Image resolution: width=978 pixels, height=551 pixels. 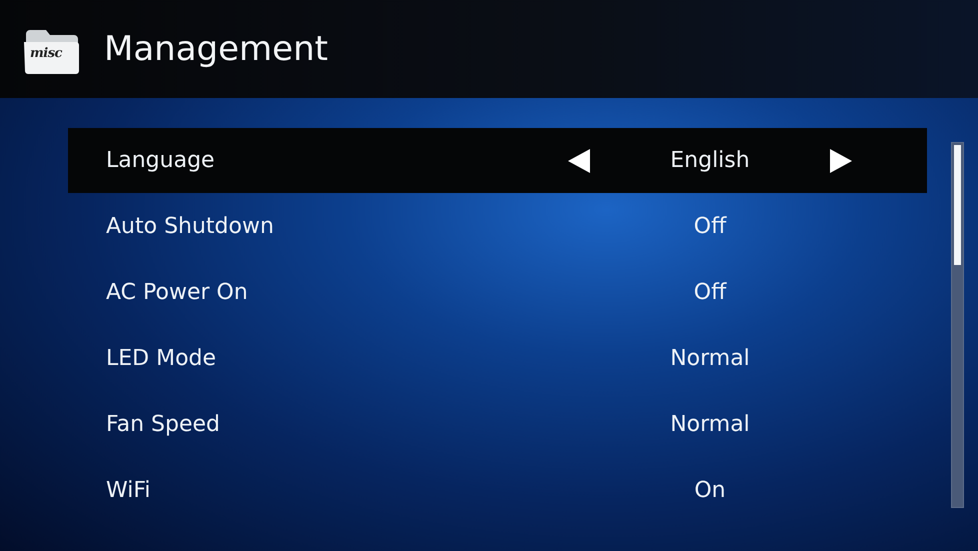 I want to click on right-arrow-icon, so click(x=841, y=160).